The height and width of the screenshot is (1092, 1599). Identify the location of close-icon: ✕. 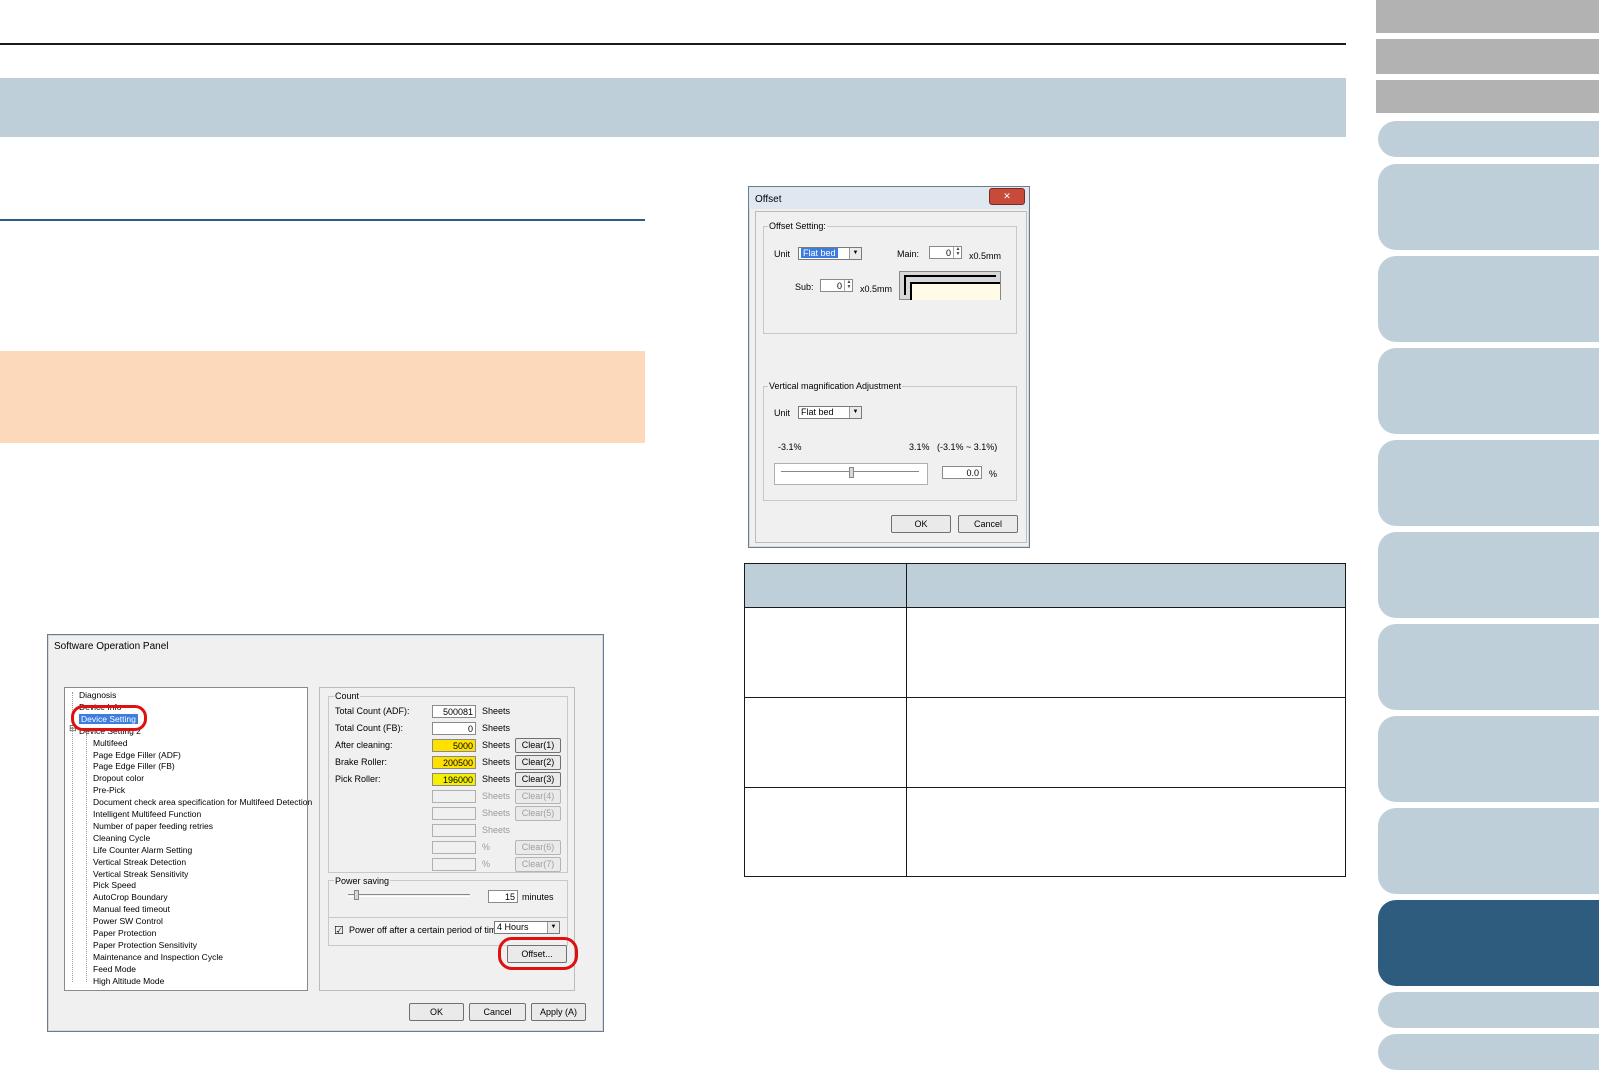
(1007, 196).